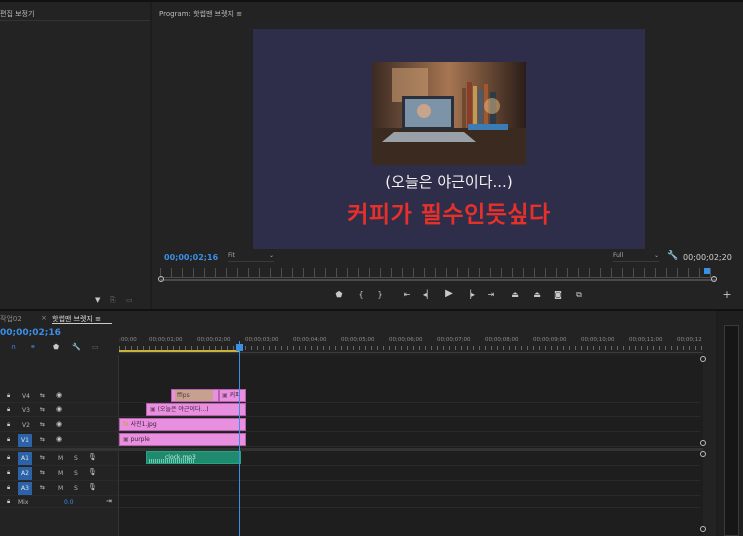  What do you see at coordinates (179, 351) in the screenshot?
I see `work-area-bar` at bounding box center [179, 351].